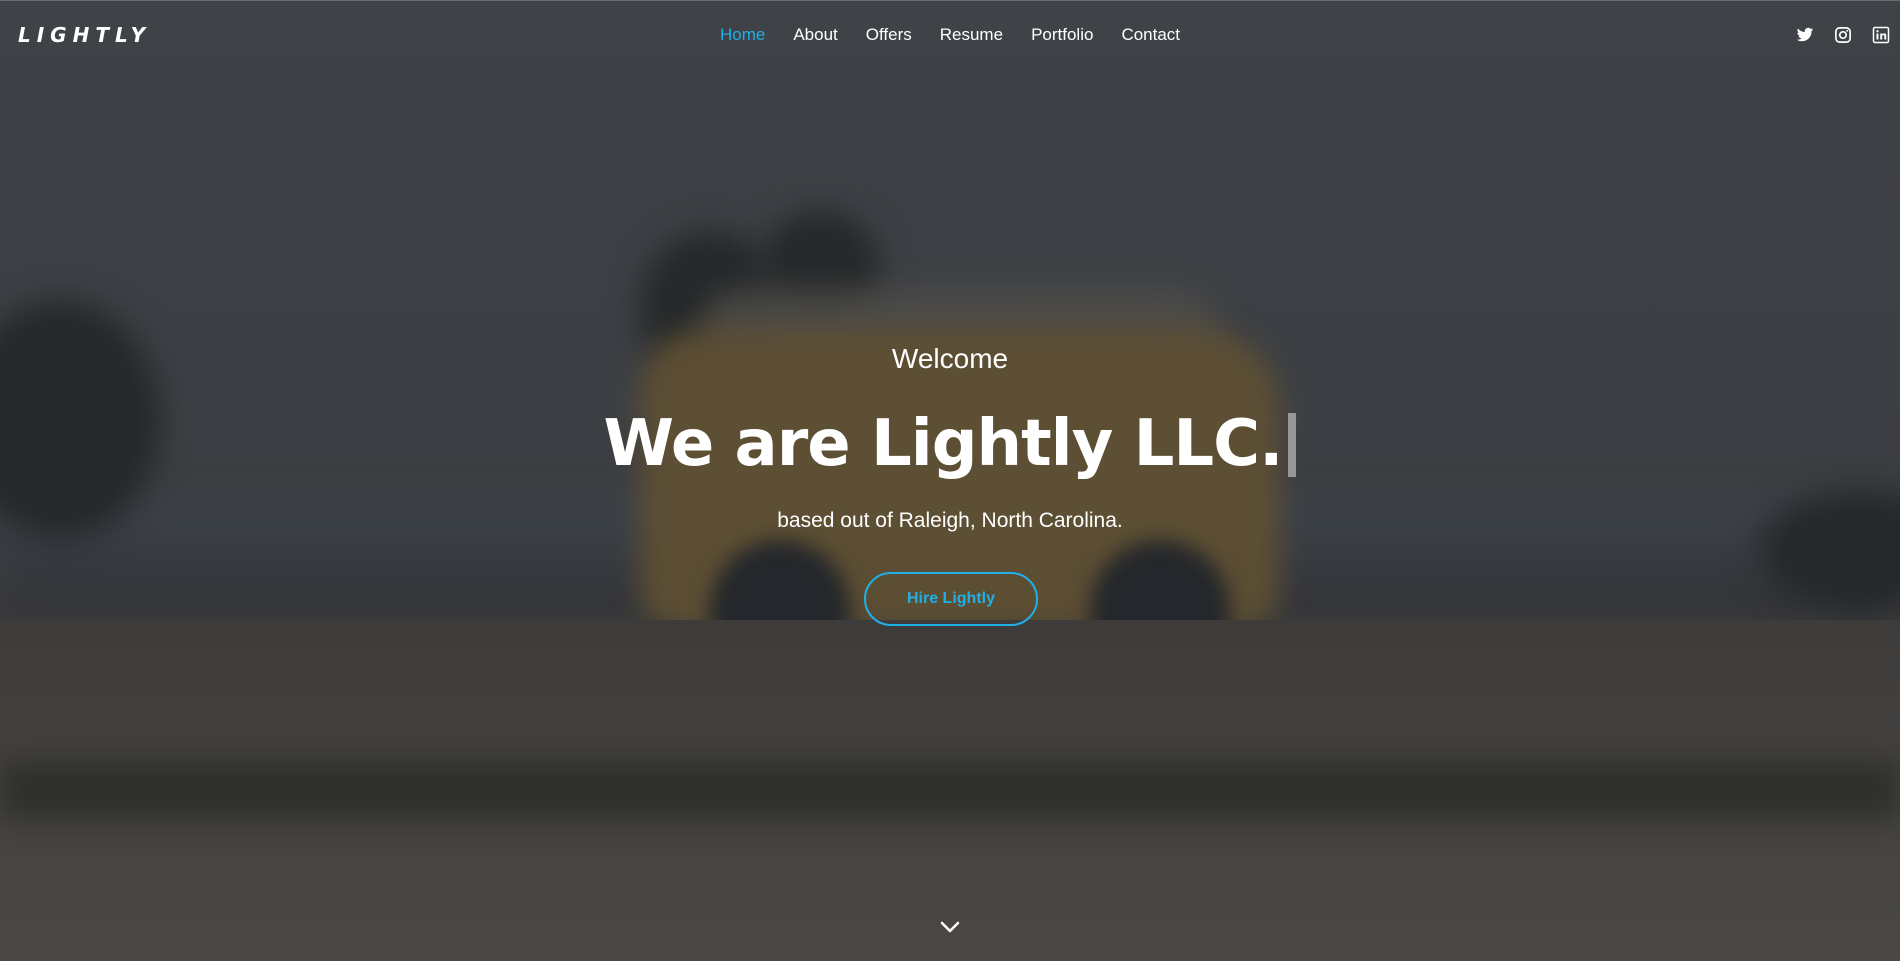  Describe the element at coordinates (1292, 445) in the screenshot. I see `typing-cursor` at that location.